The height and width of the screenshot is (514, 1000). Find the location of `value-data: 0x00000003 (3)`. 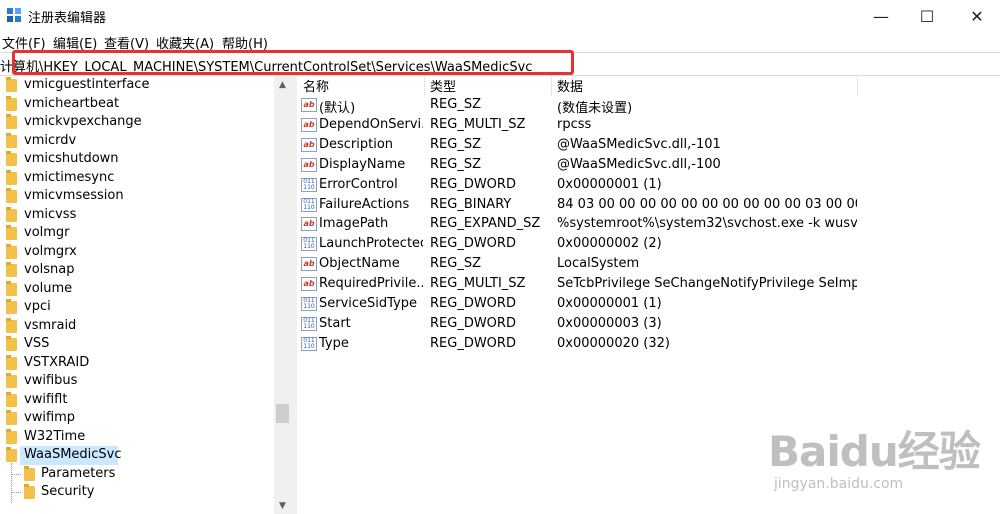

value-data: 0x00000003 (3) is located at coordinates (609, 323).